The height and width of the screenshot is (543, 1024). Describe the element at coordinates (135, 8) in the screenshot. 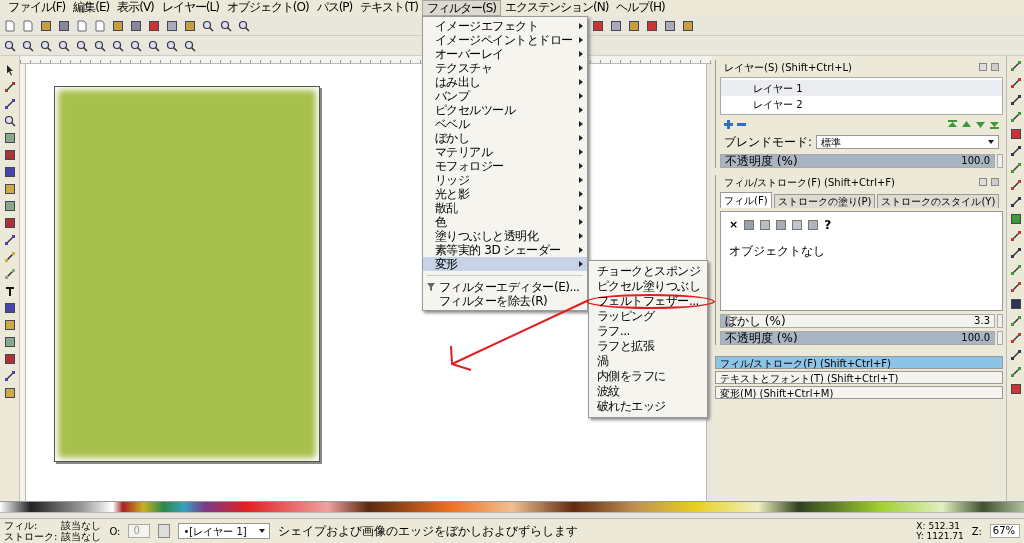

I see `menu-item: 表示(V)` at that location.